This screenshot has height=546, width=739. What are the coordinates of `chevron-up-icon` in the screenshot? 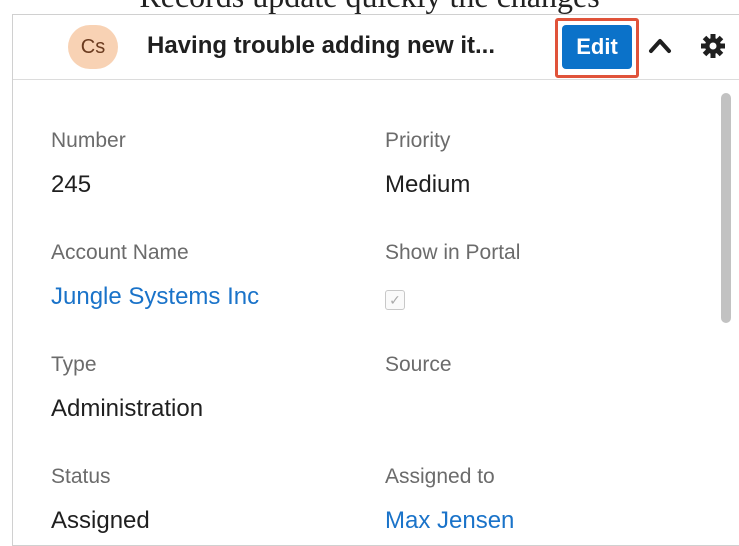 It's located at (660, 46).